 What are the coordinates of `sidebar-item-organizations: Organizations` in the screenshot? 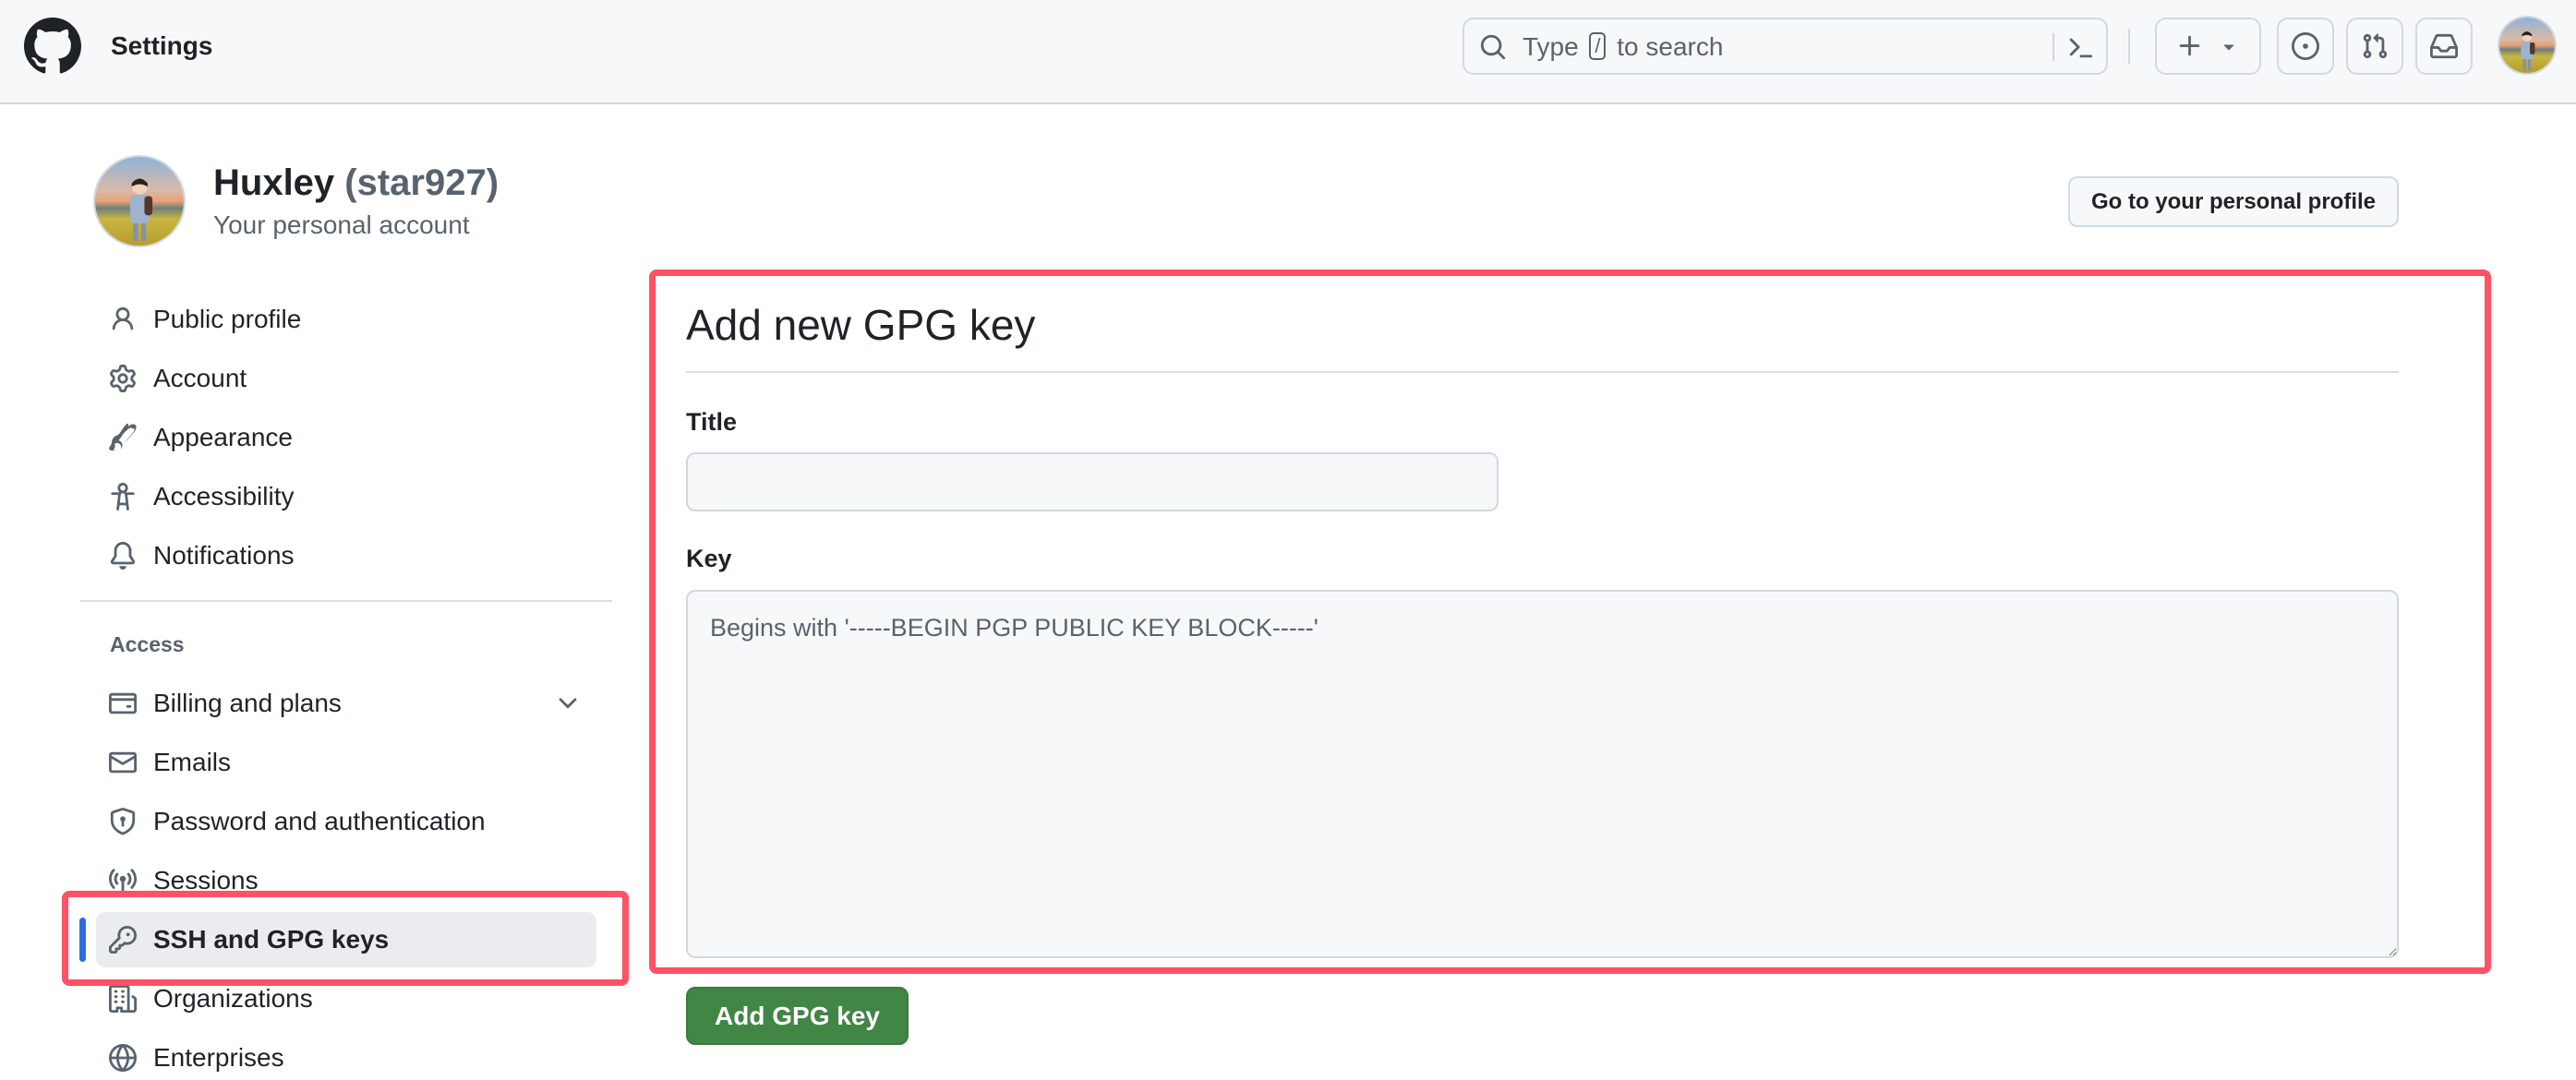 It's located at (346, 998).